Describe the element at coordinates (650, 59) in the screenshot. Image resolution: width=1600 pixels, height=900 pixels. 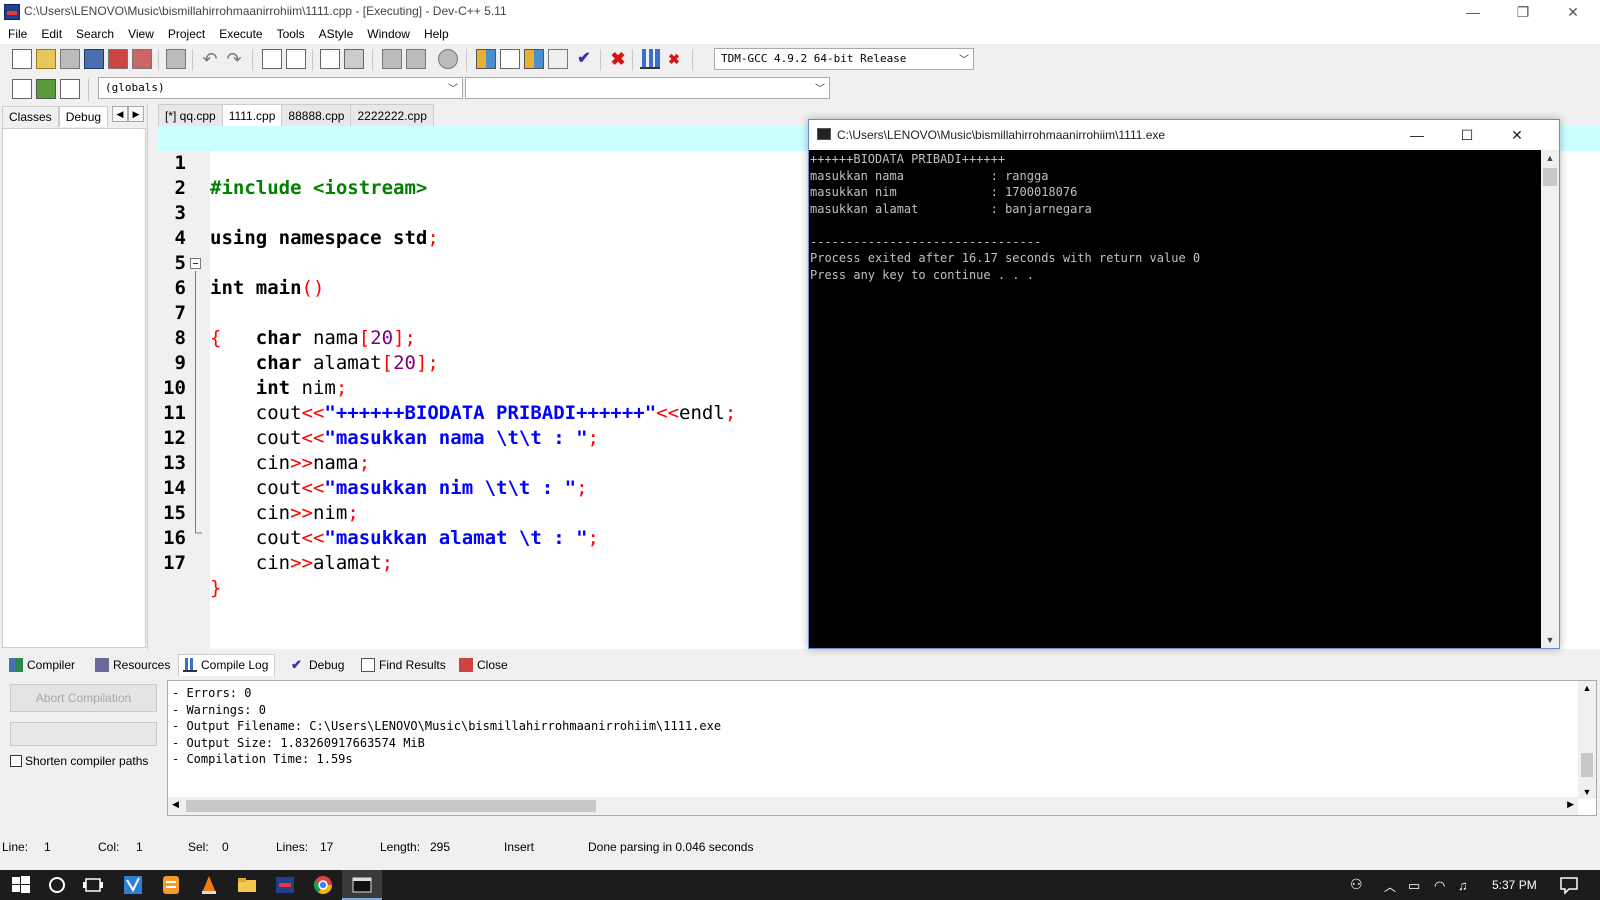
I see `profile-icon` at that location.